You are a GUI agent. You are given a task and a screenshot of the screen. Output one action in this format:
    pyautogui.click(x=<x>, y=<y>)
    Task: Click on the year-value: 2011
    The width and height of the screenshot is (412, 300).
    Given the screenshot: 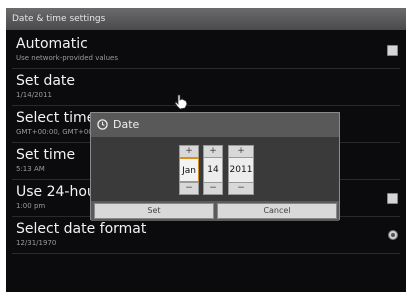 What is the action you would take?
    pyautogui.click(x=241, y=170)
    